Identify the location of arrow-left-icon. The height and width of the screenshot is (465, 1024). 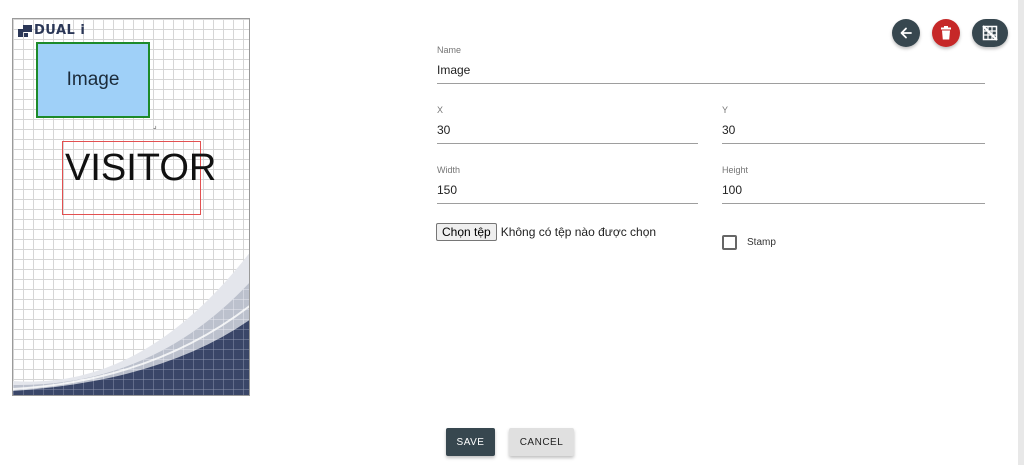
(906, 33).